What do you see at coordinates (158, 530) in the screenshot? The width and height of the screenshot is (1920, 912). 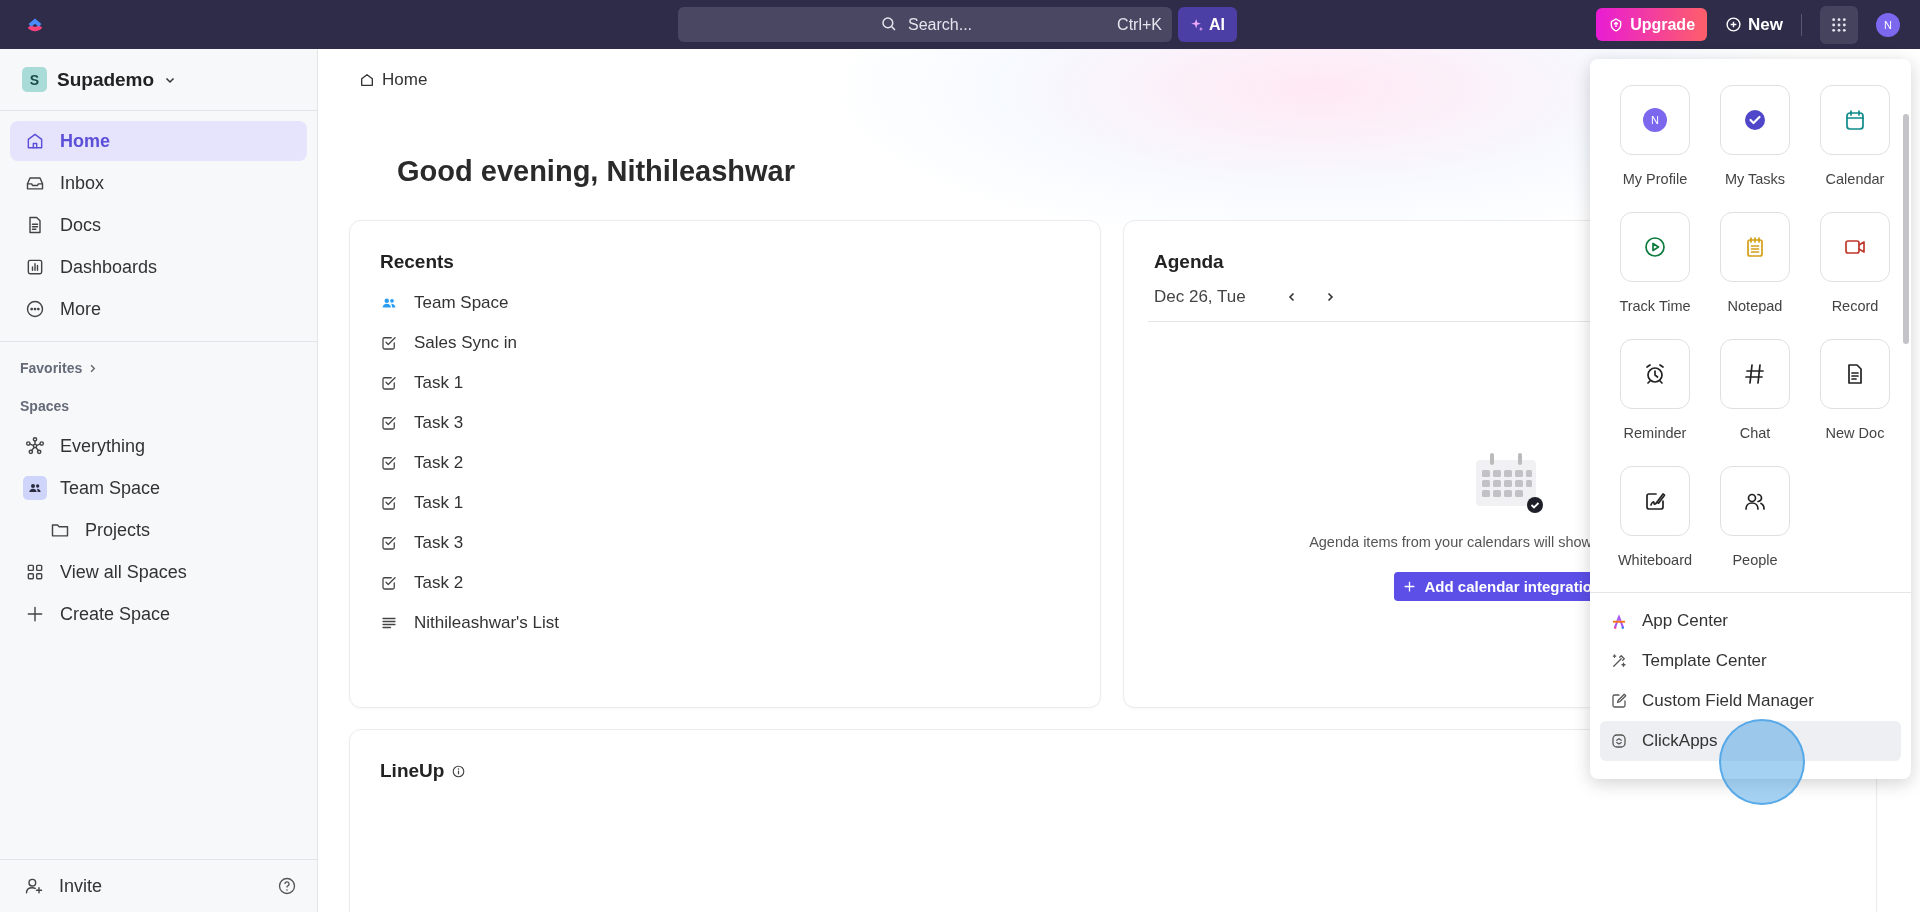 I see `space-item: Projects` at bounding box center [158, 530].